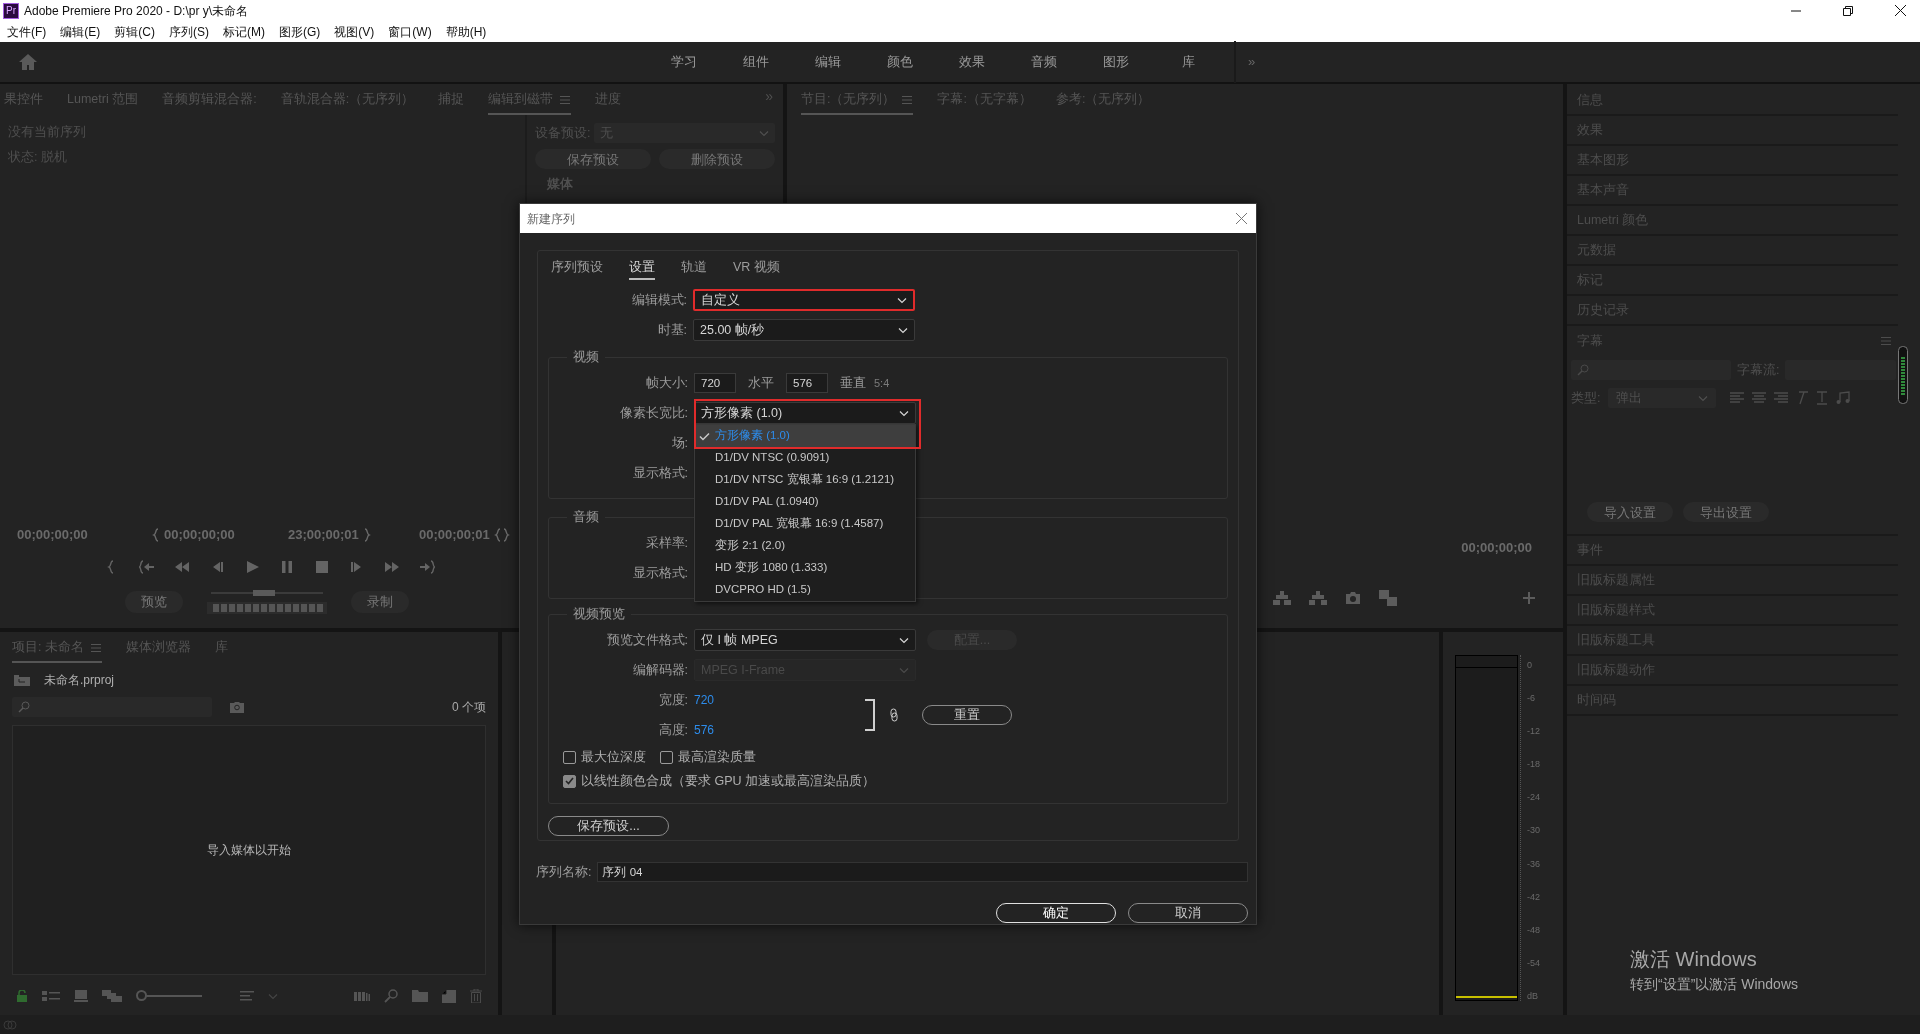  What do you see at coordinates (805, 436) in the screenshot?
I see `dropdown-option: 方形像素 (1.0)` at bounding box center [805, 436].